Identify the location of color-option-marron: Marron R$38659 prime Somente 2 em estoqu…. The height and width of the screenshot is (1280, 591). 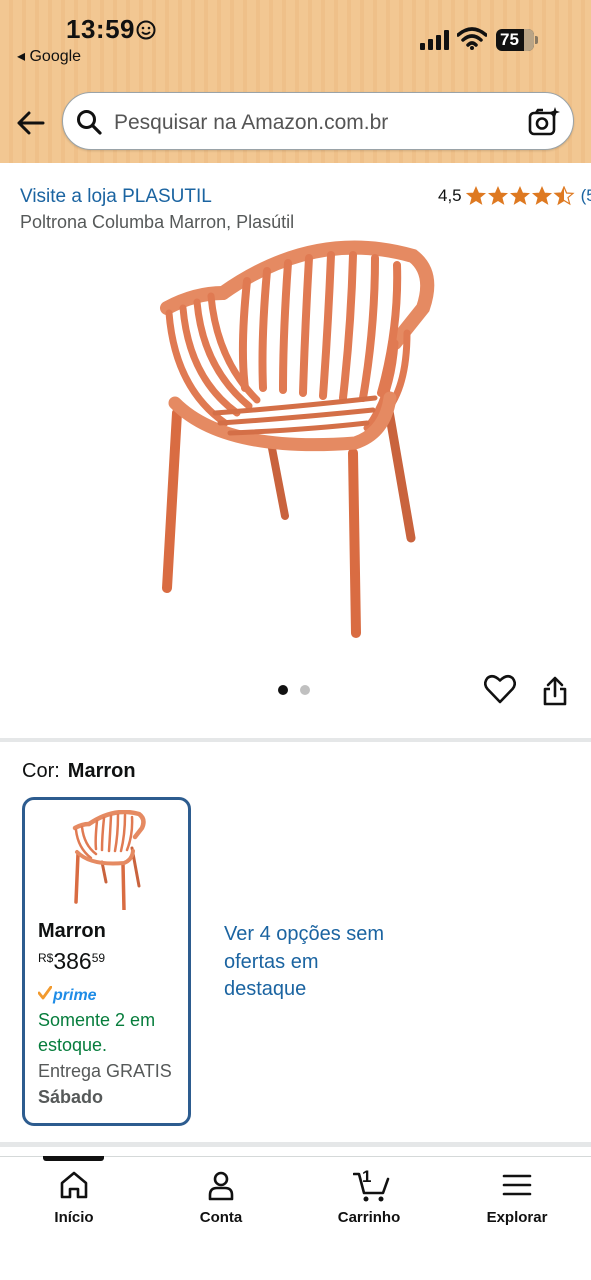
(106, 961).